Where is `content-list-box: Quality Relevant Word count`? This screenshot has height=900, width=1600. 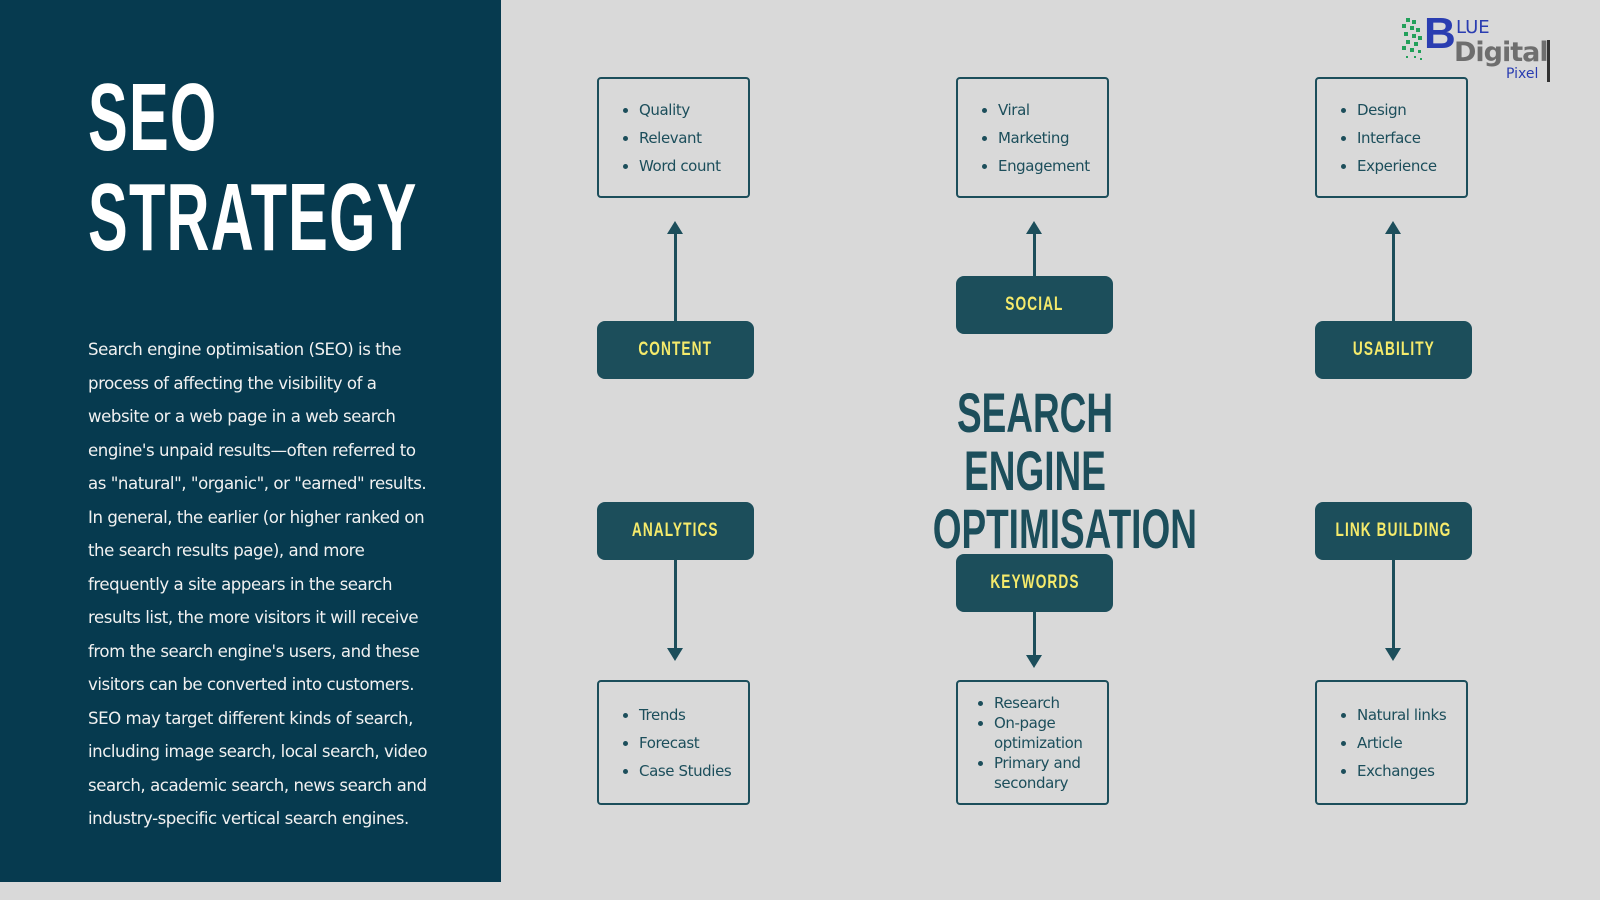 content-list-box: Quality Relevant Word count is located at coordinates (673, 137).